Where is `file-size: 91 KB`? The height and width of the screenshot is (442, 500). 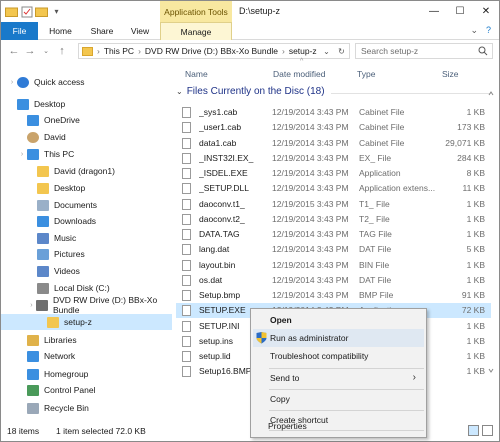
file-size: 91 KB is located at coordinates (473, 295).